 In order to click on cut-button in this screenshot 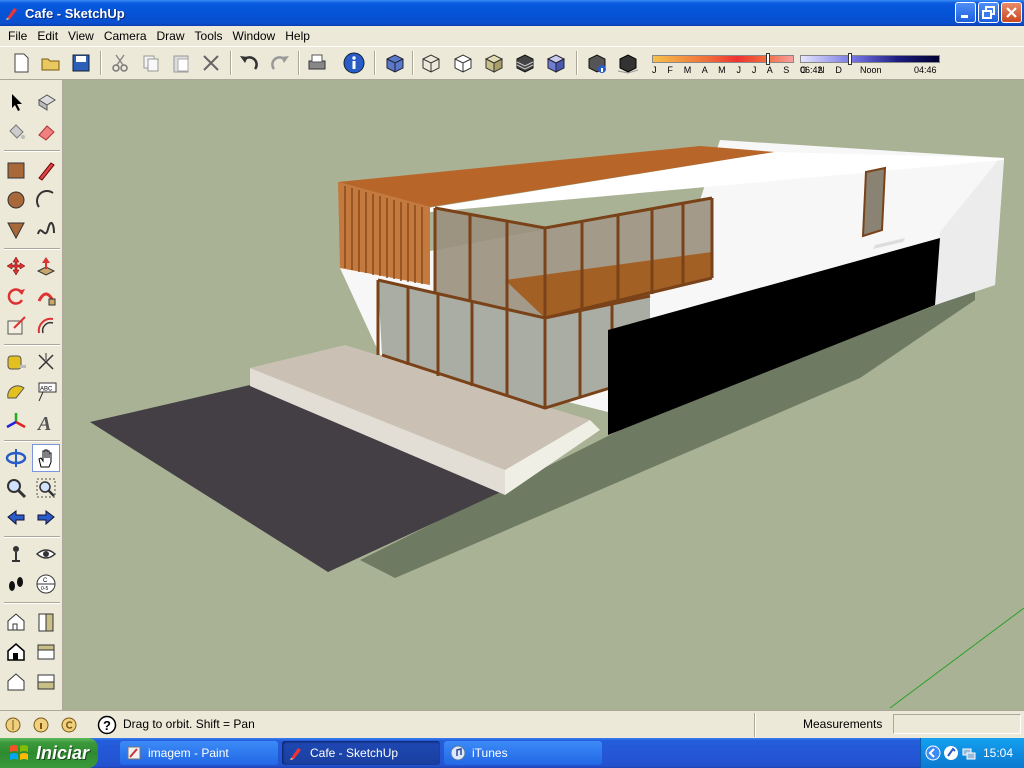, I will do `click(120, 63)`.